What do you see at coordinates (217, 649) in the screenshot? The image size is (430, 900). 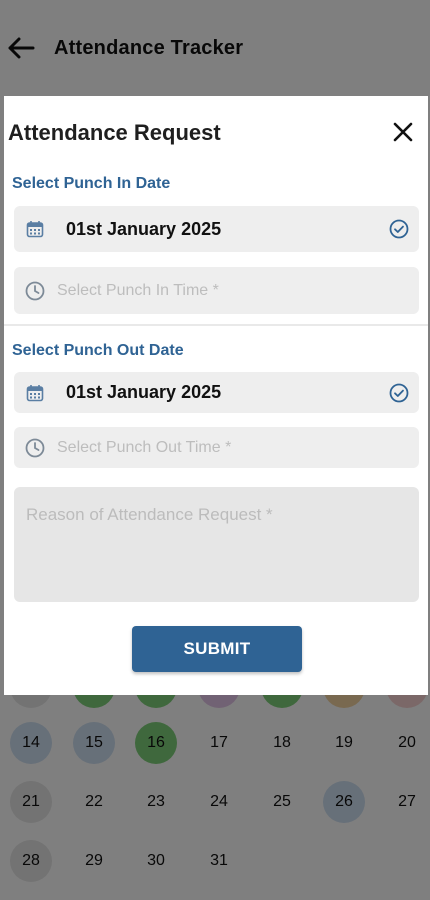 I see `submit-button: SUBMIT` at bounding box center [217, 649].